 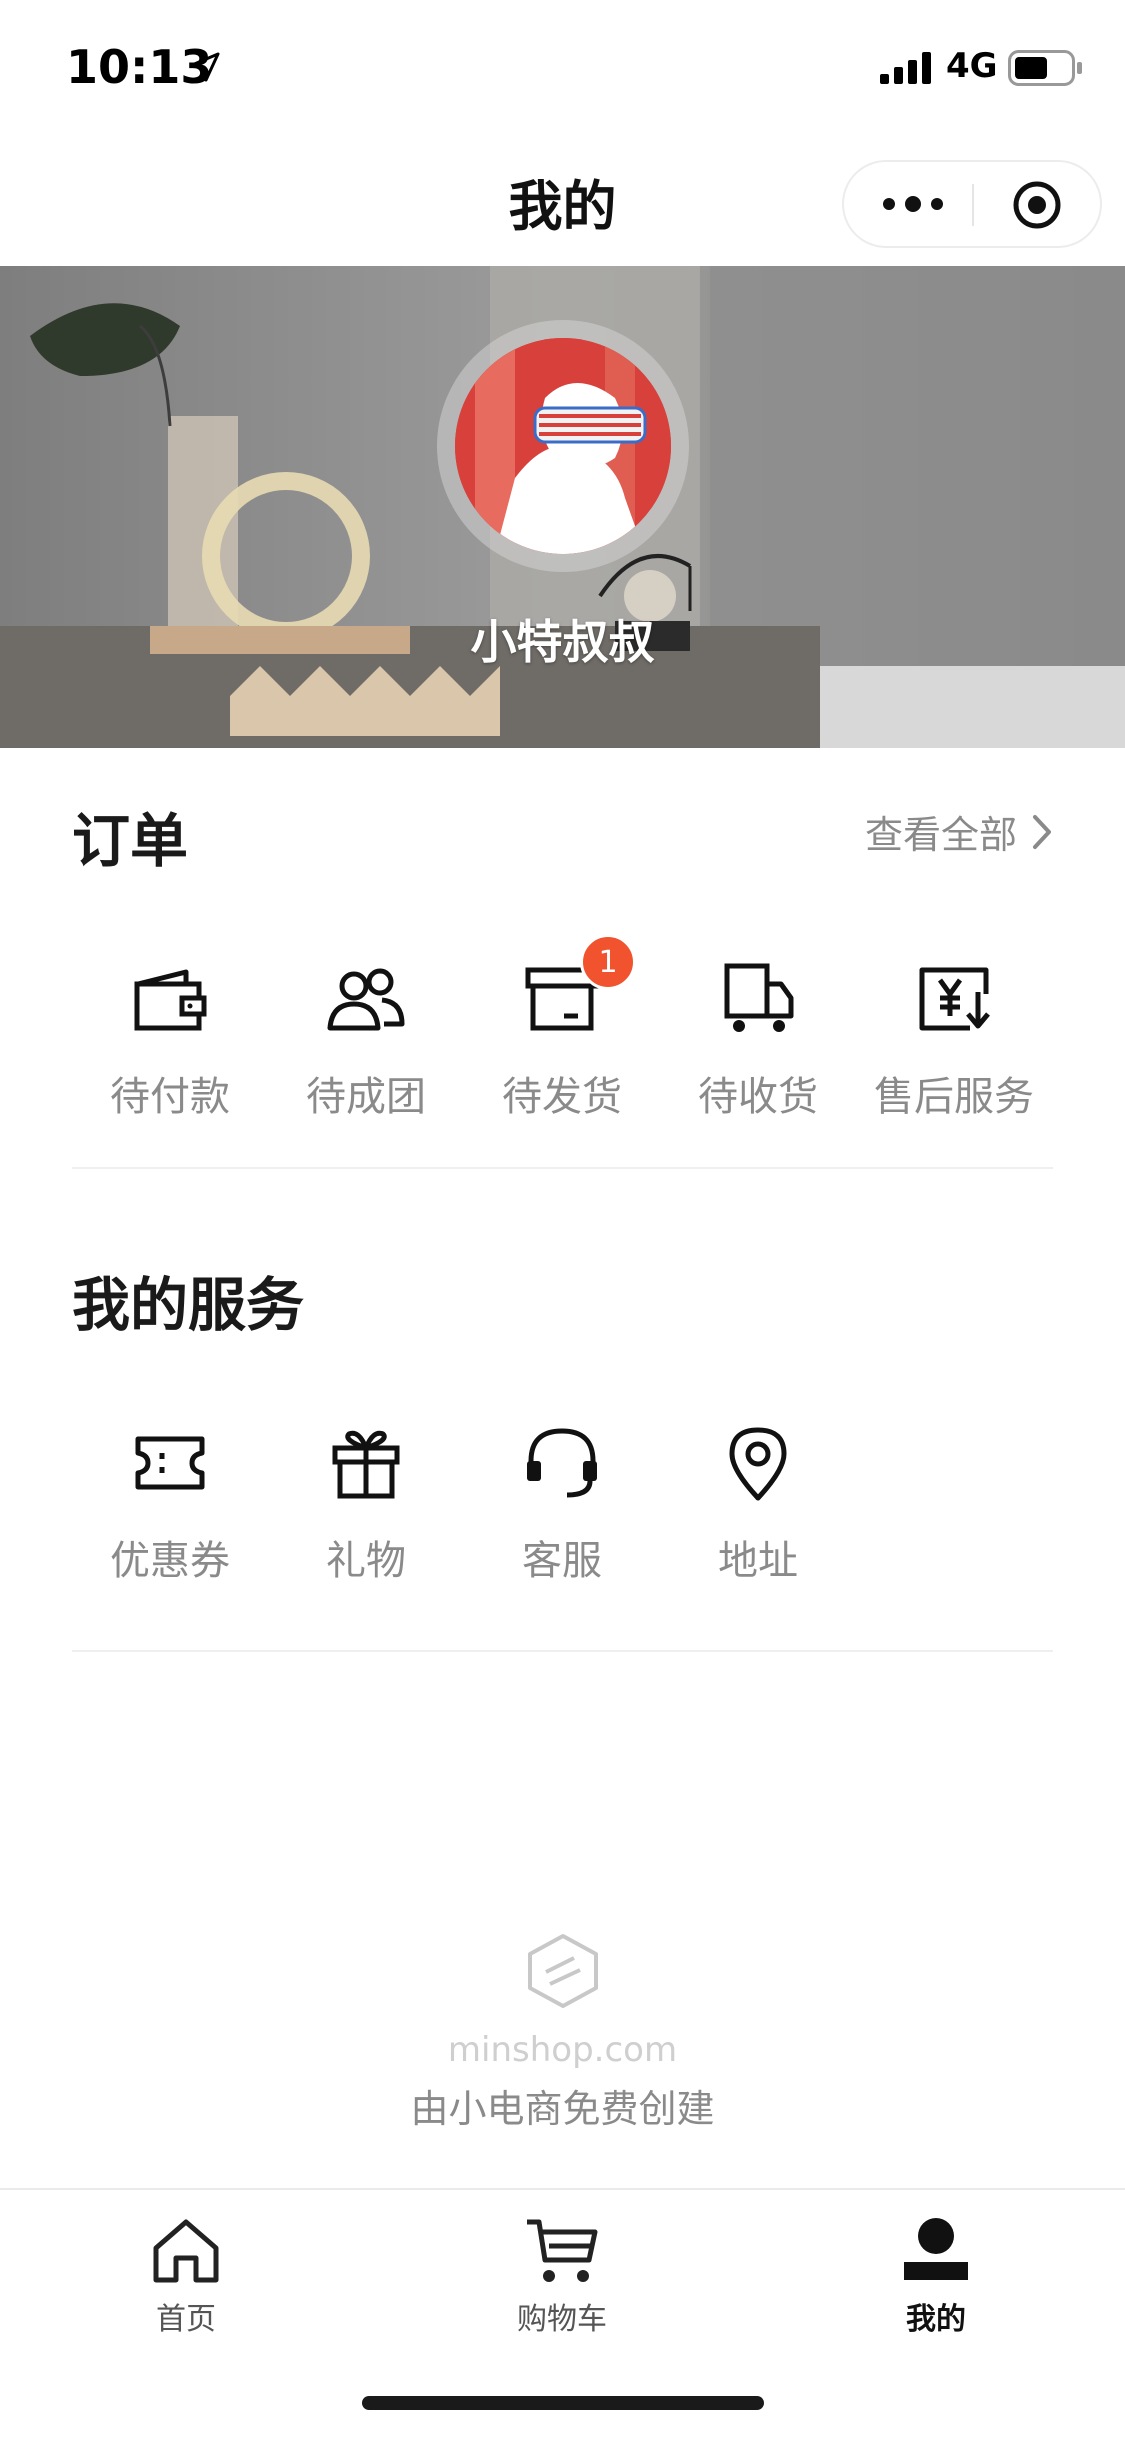 I want to click on tab-cart: 购物车, so click(x=562, y=2277).